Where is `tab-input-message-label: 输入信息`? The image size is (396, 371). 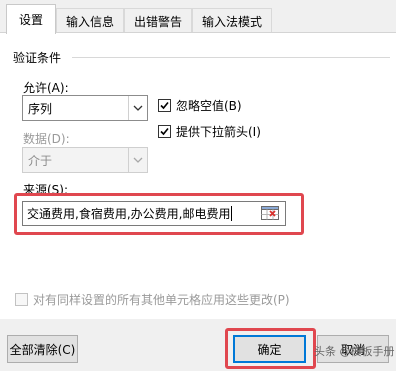
tab-input-message-label: 输入信息 is located at coordinates (89, 21).